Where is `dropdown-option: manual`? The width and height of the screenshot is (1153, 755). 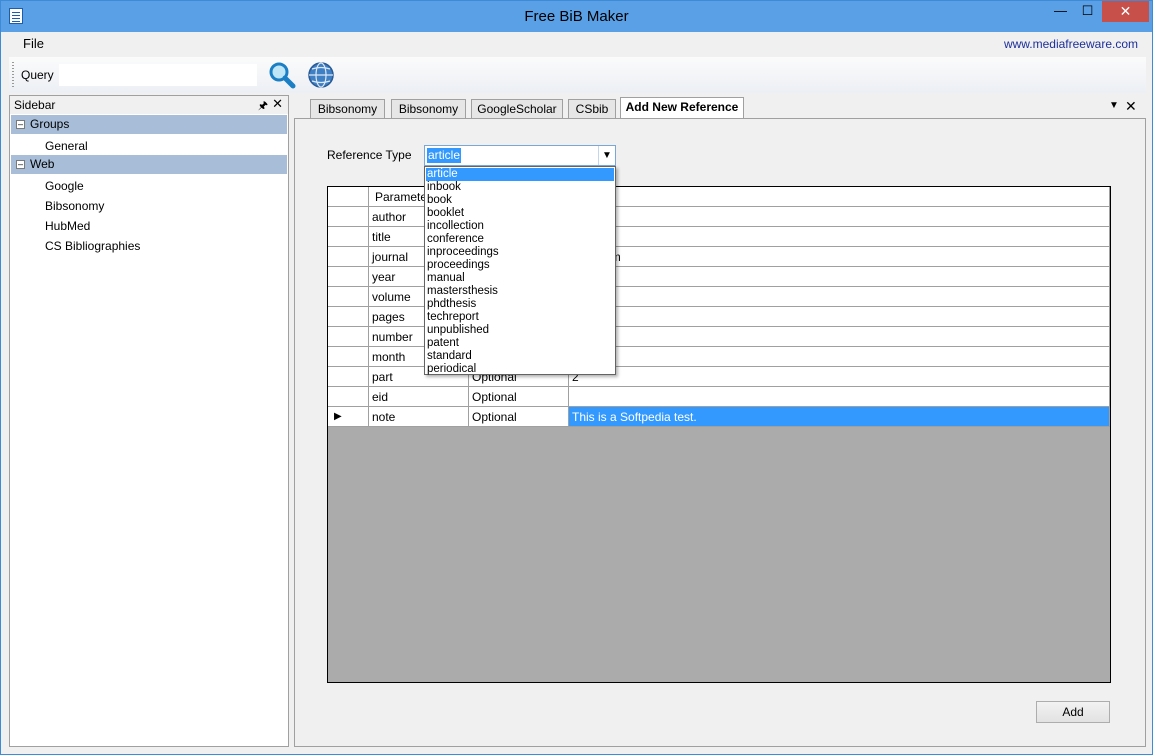 dropdown-option: manual is located at coordinates (520, 278).